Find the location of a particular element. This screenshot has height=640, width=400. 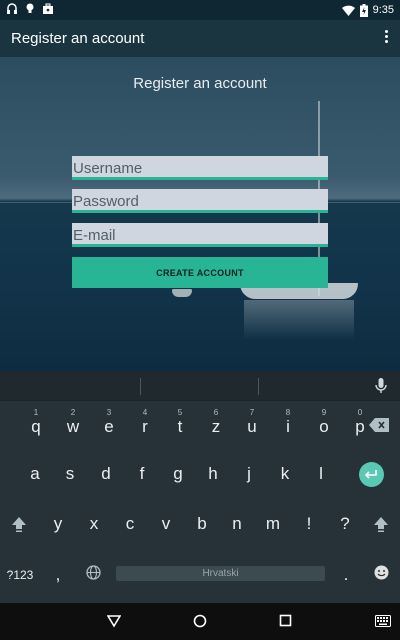

key-label: s is located at coordinates (70, 473).